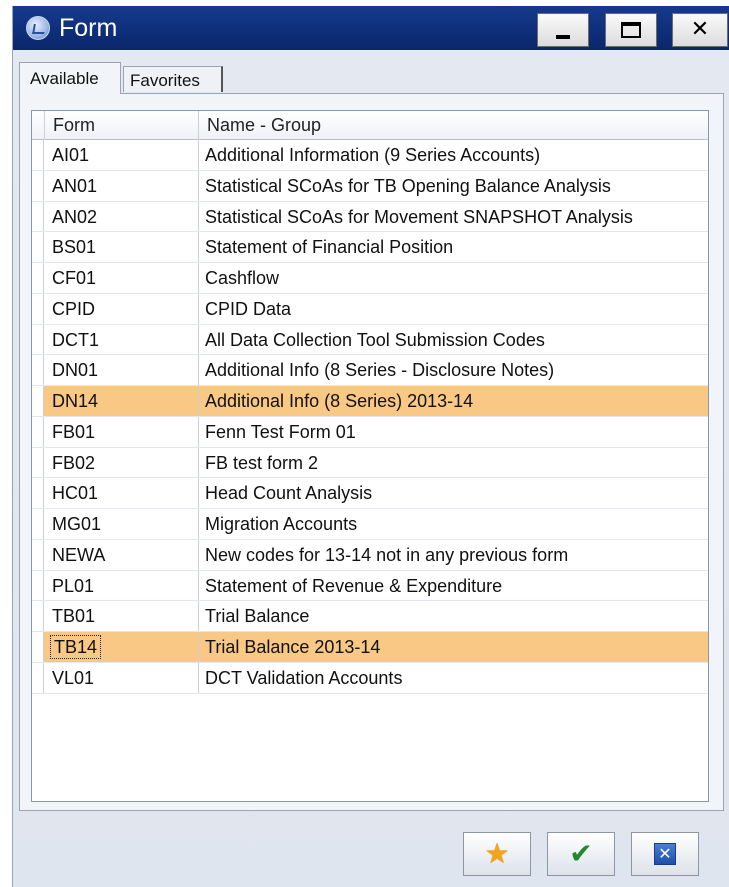 This screenshot has width=729, height=887. What do you see at coordinates (121, 370) in the screenshot?
I see `form-code-cell: DN01` at bounding box center [121, 370].